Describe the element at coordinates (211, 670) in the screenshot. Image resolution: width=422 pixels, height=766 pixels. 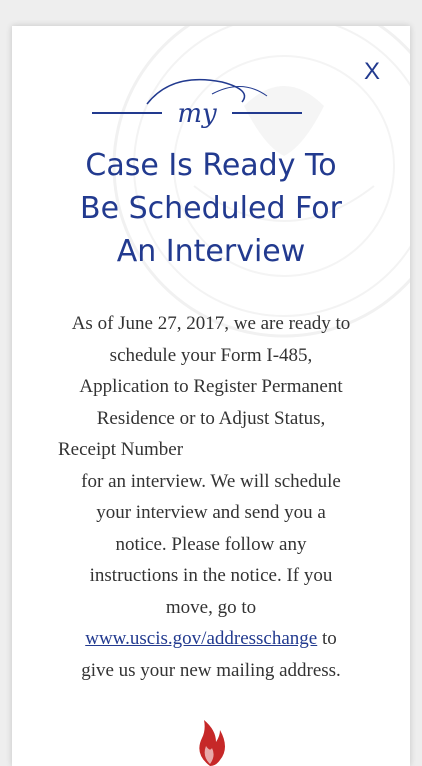
I see `body-line: give us your new mailing address.` at that location.